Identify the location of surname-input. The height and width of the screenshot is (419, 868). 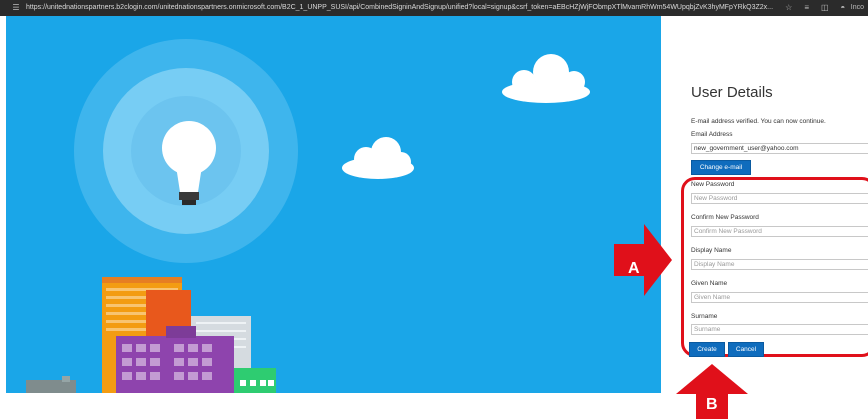
(779, 329).